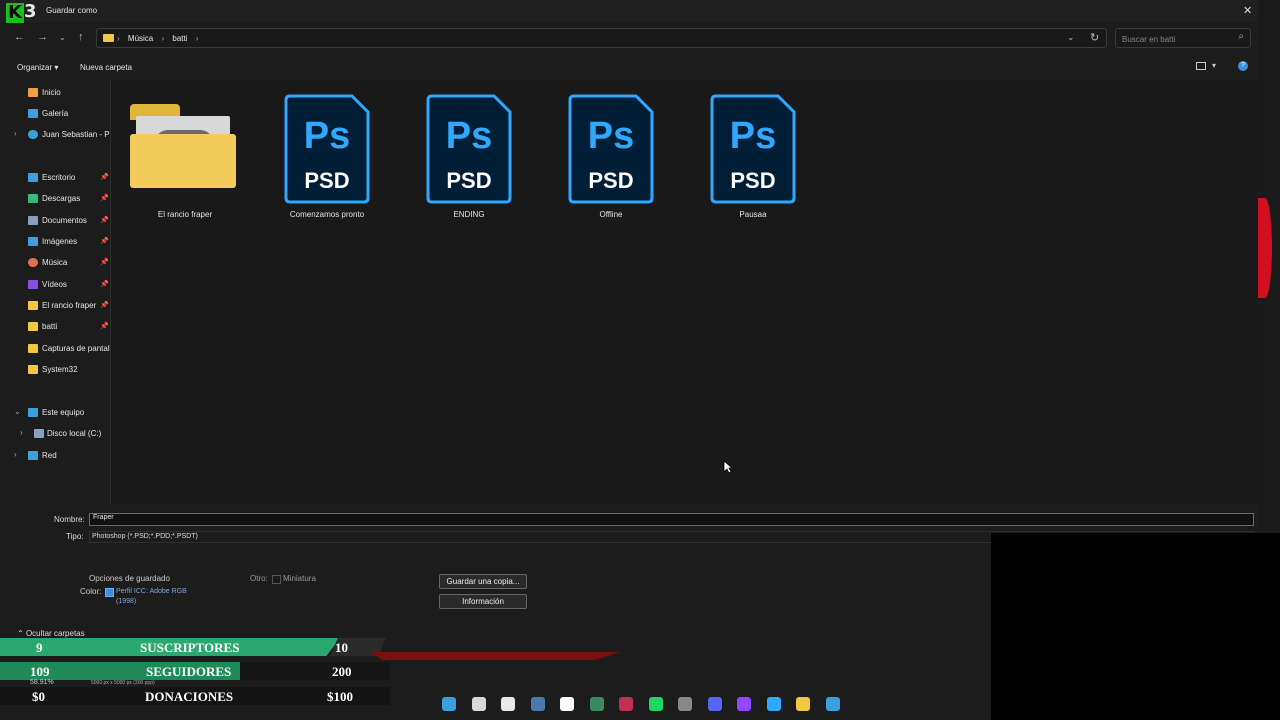  I want to click on search-input, so click(1177, 39).